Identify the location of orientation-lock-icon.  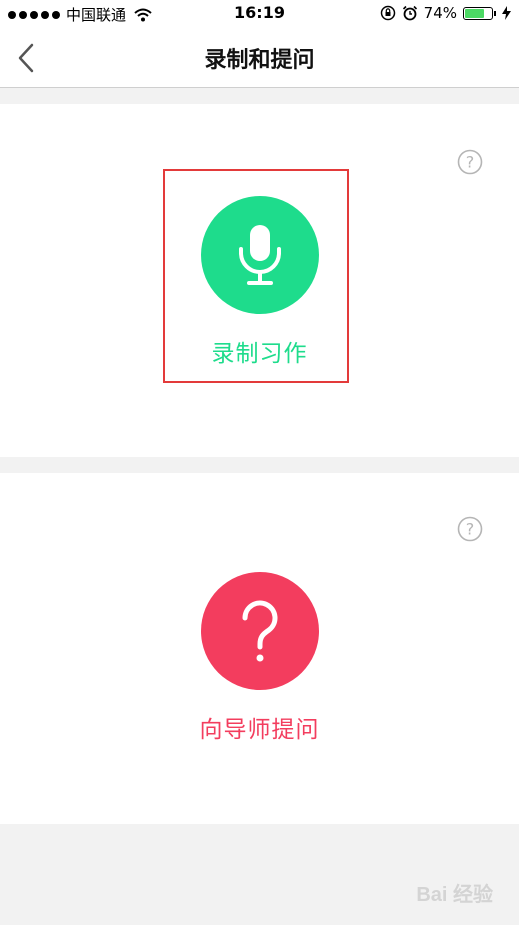
(387, 13).